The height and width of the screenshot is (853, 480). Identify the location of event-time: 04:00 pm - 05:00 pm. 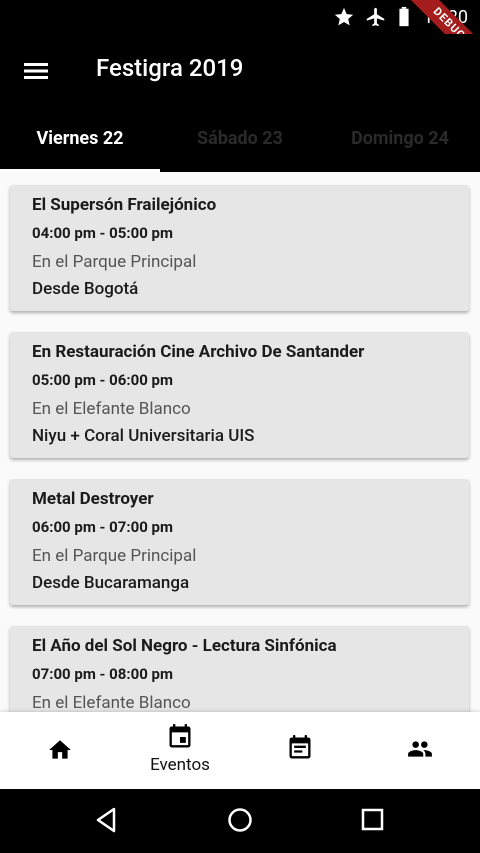
(102, 233).